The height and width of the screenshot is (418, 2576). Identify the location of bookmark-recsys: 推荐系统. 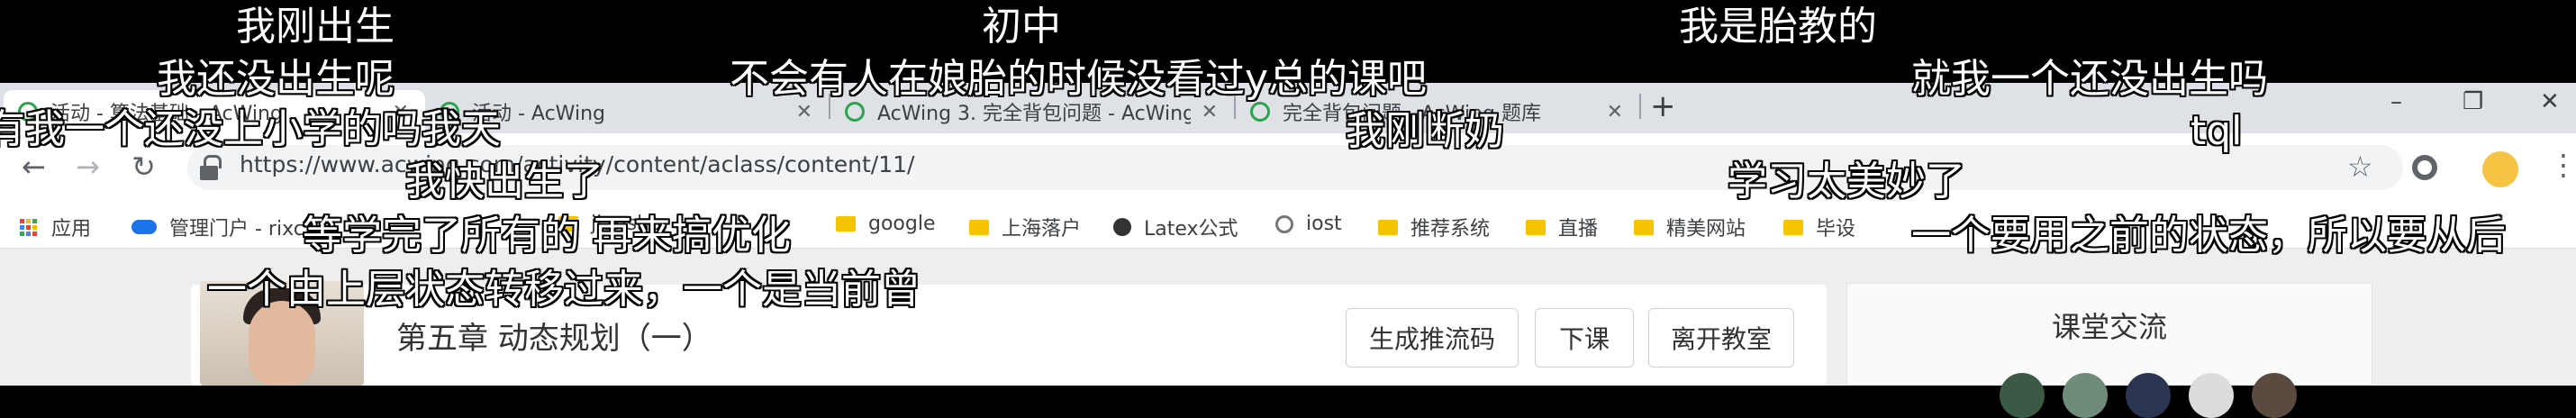
(1434, 227).